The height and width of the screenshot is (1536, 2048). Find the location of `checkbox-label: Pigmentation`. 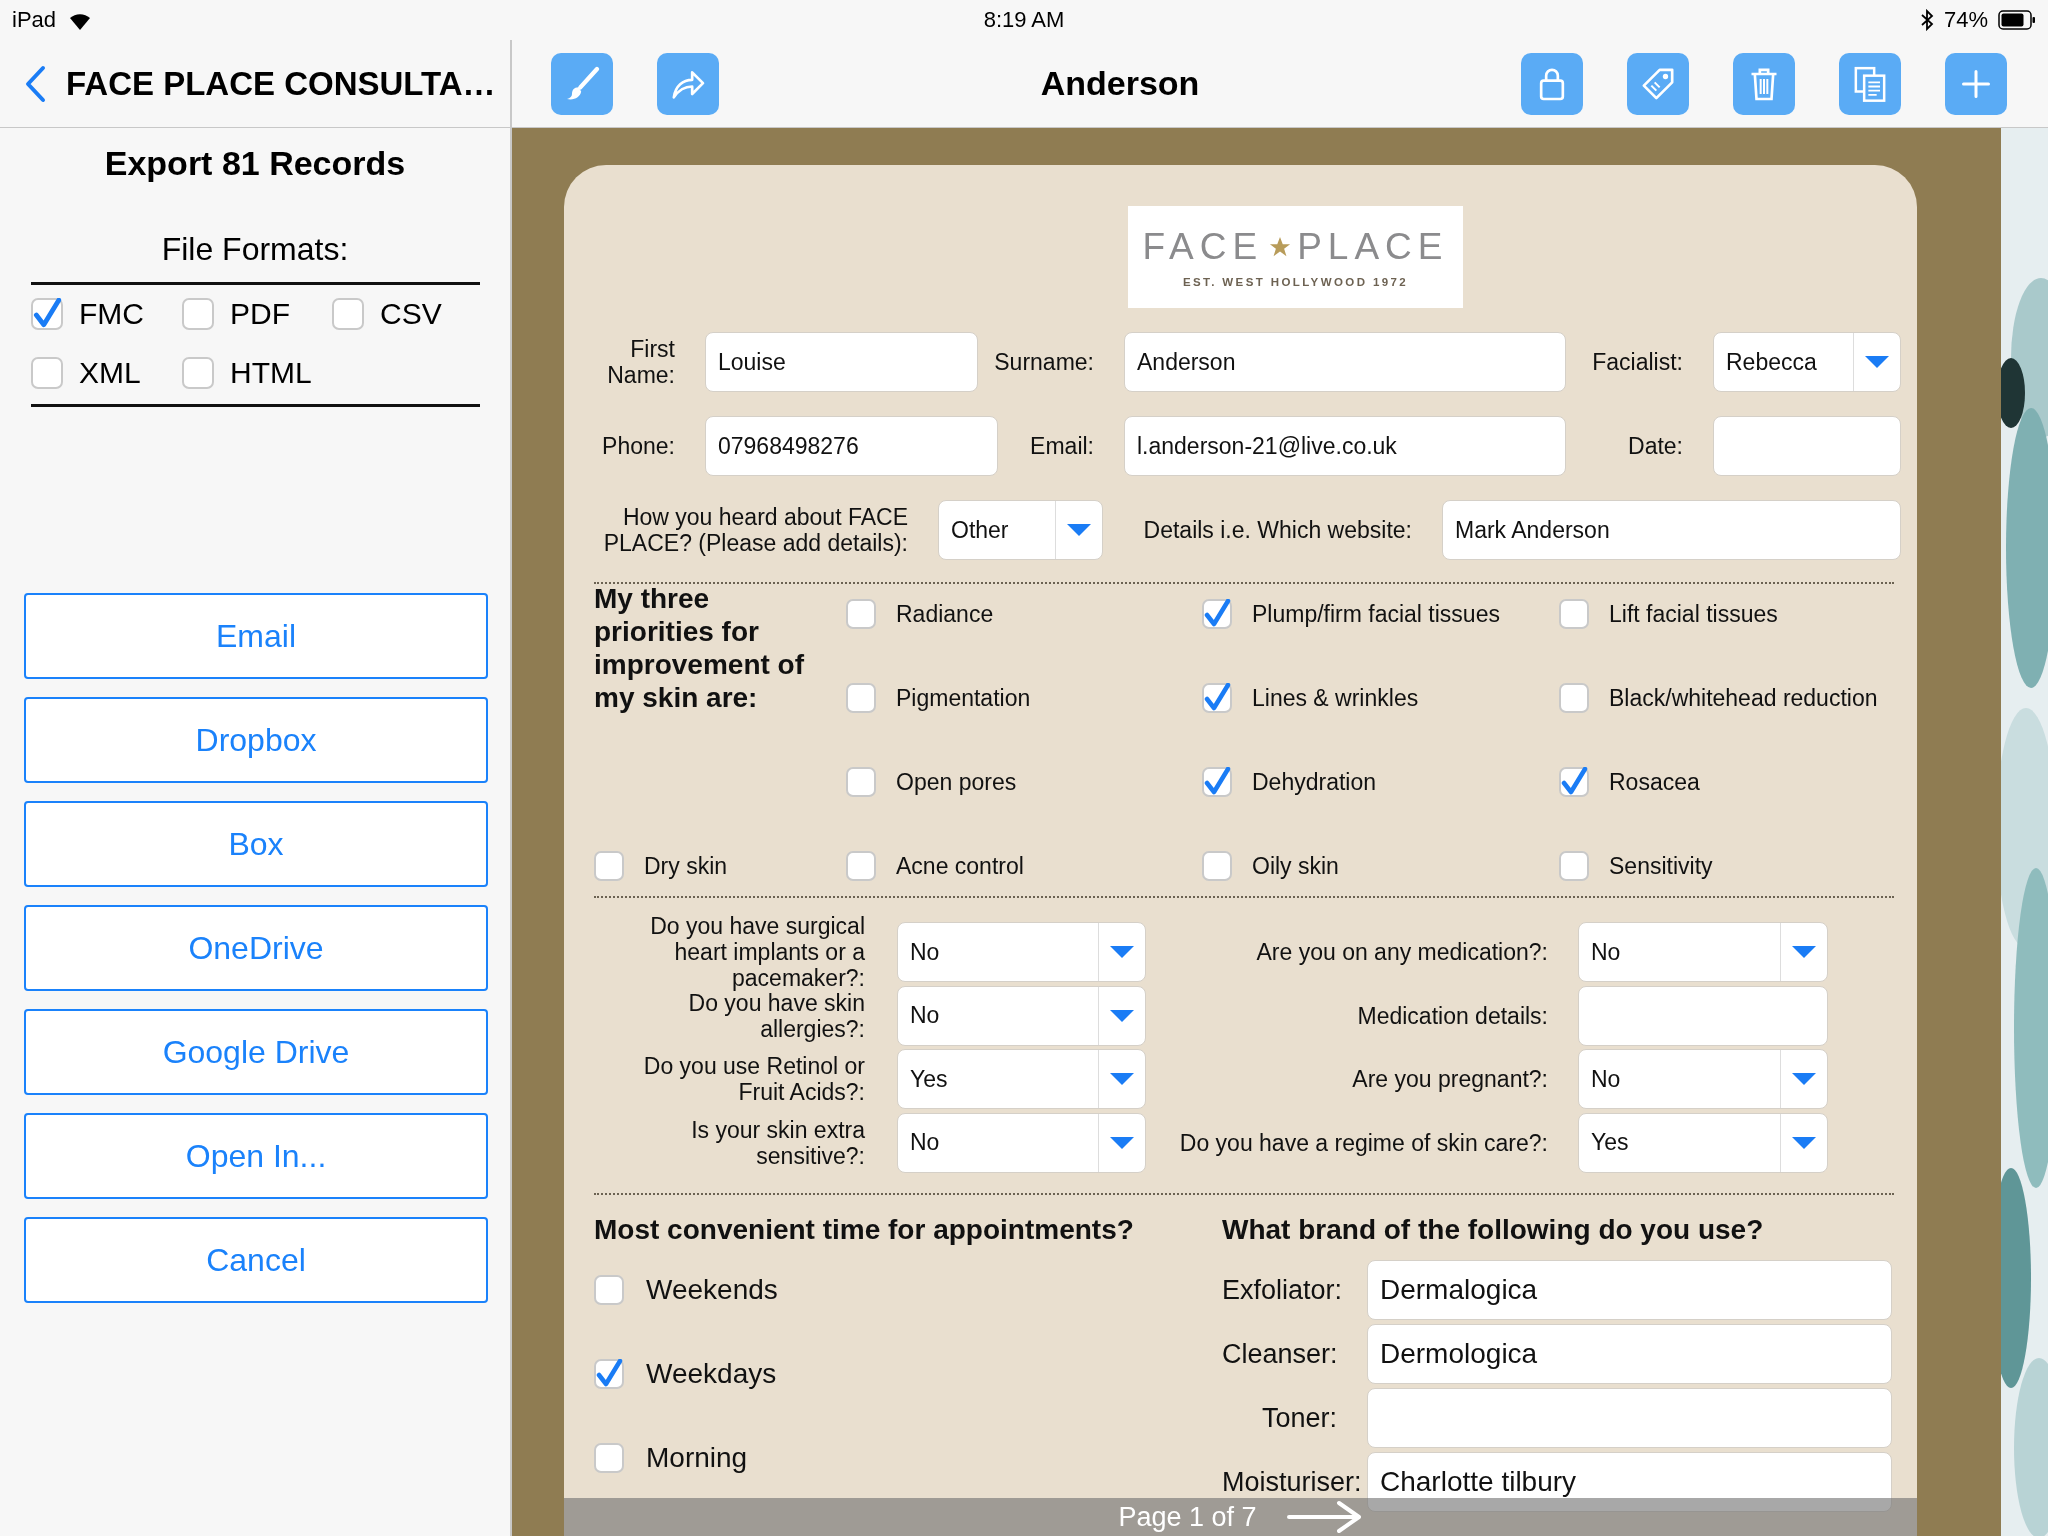

checkbox-label: Pigmentation is located at coordinates (963, 698).